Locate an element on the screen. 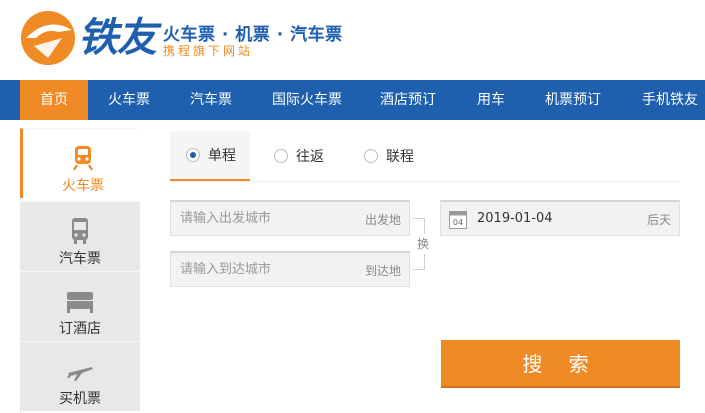  trip-type-oneway: 单程 is located at coordinates (210, 156).